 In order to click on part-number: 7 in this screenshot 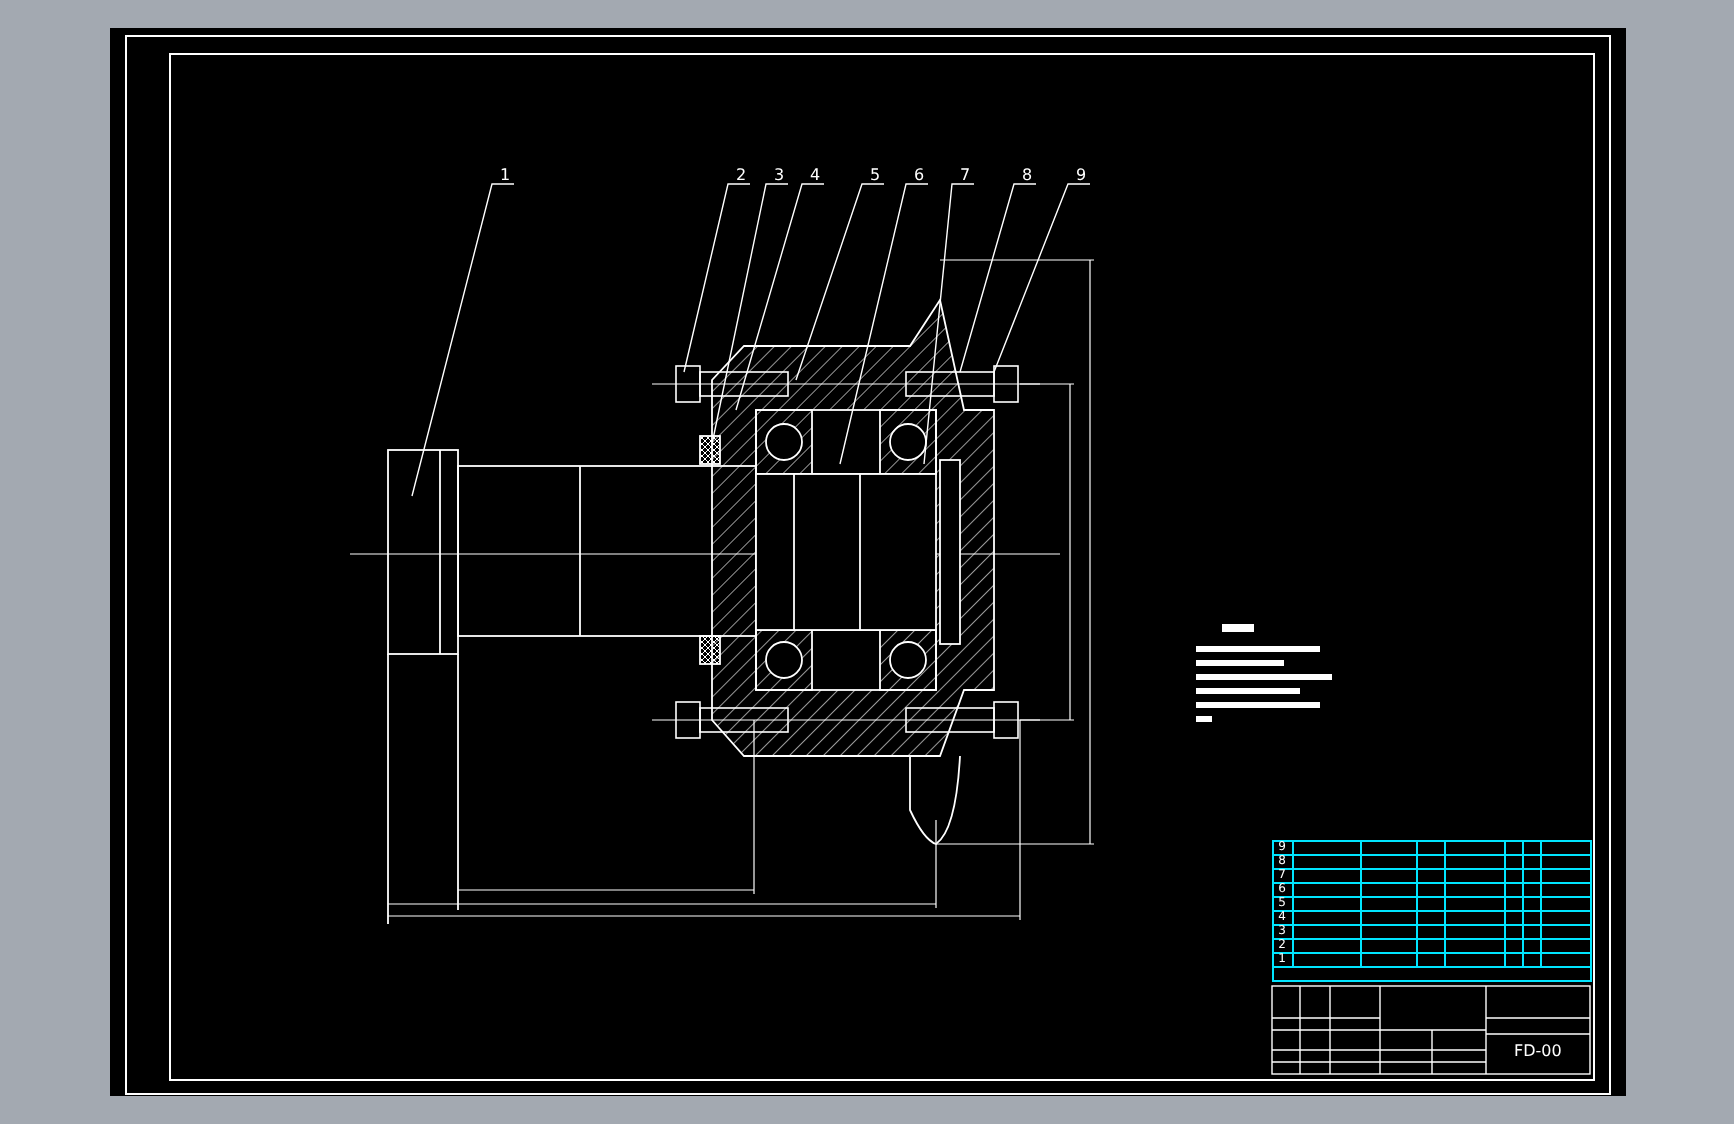, I will do `click(964, 175)`.